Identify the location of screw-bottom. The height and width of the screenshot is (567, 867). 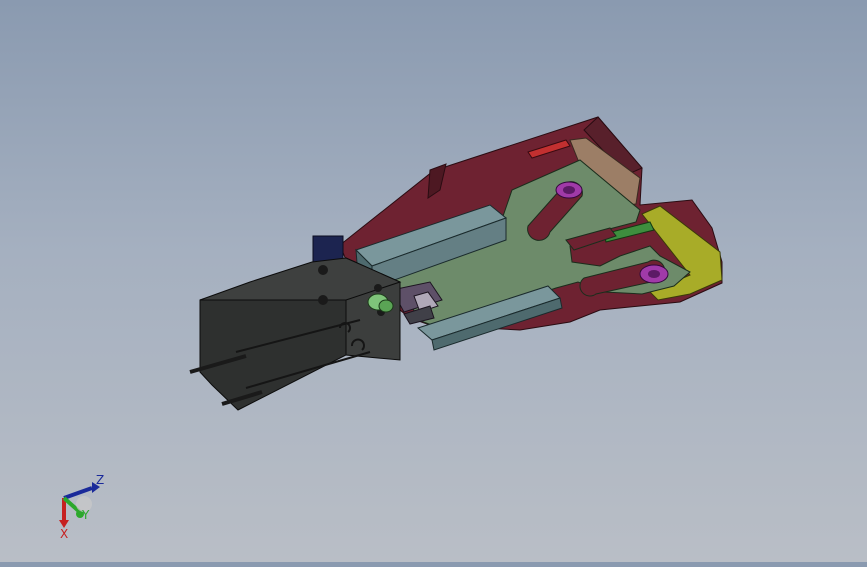
(654, 274).